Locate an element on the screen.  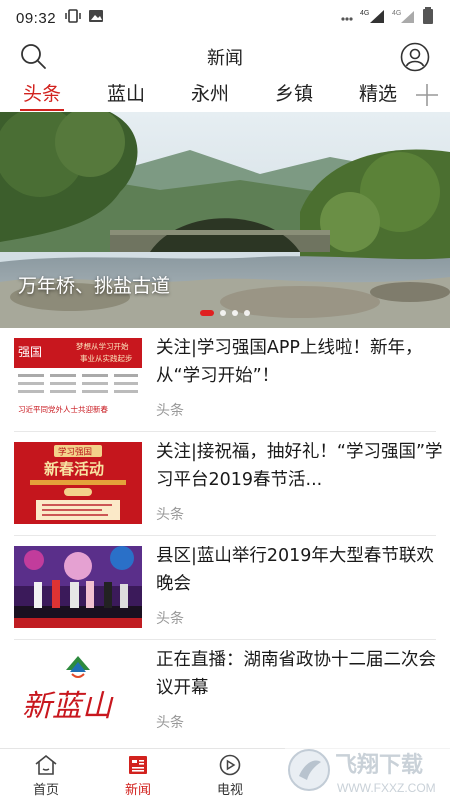
signal-secondary-icon: 4G is located at coordinates (404, 18).